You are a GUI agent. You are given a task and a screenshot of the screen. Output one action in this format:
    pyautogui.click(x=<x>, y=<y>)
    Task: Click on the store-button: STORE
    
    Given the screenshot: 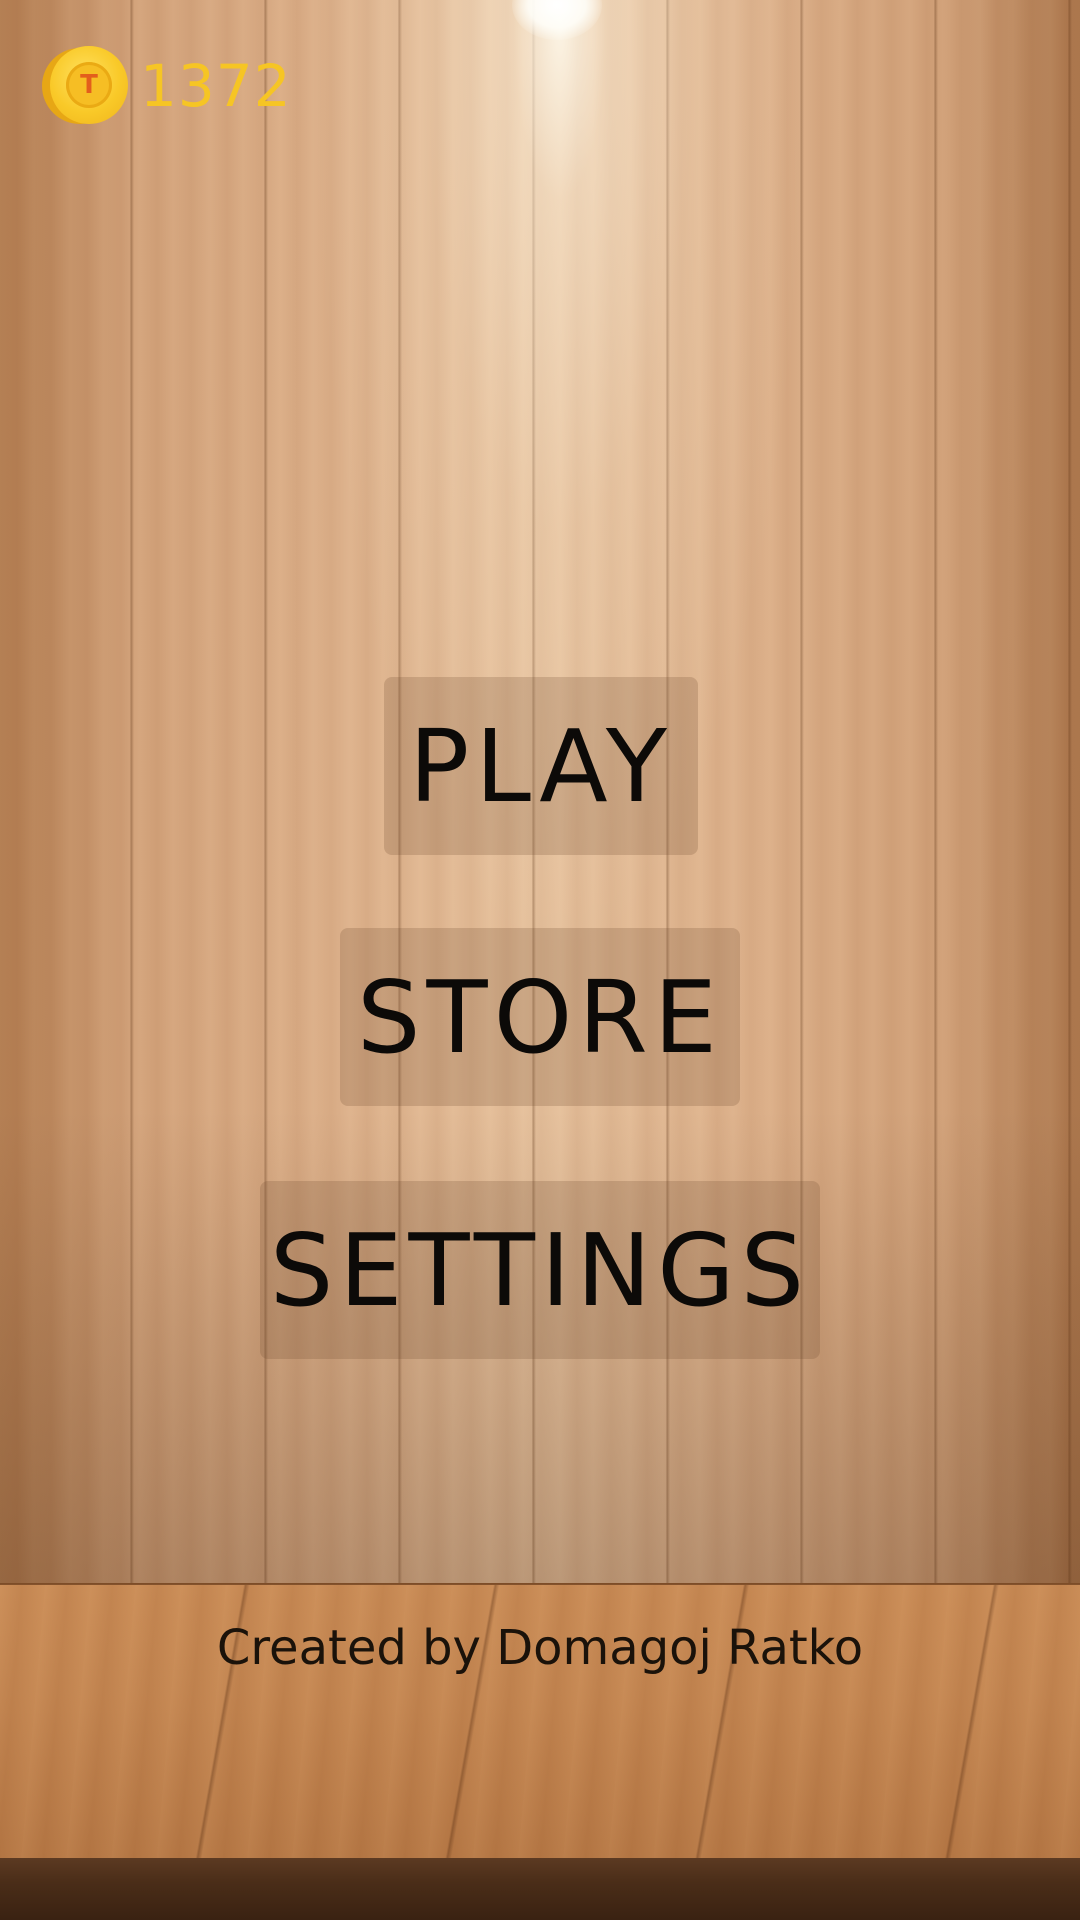 What is the action you would take?
    pyautogui.click(x=540, y=1017)
    